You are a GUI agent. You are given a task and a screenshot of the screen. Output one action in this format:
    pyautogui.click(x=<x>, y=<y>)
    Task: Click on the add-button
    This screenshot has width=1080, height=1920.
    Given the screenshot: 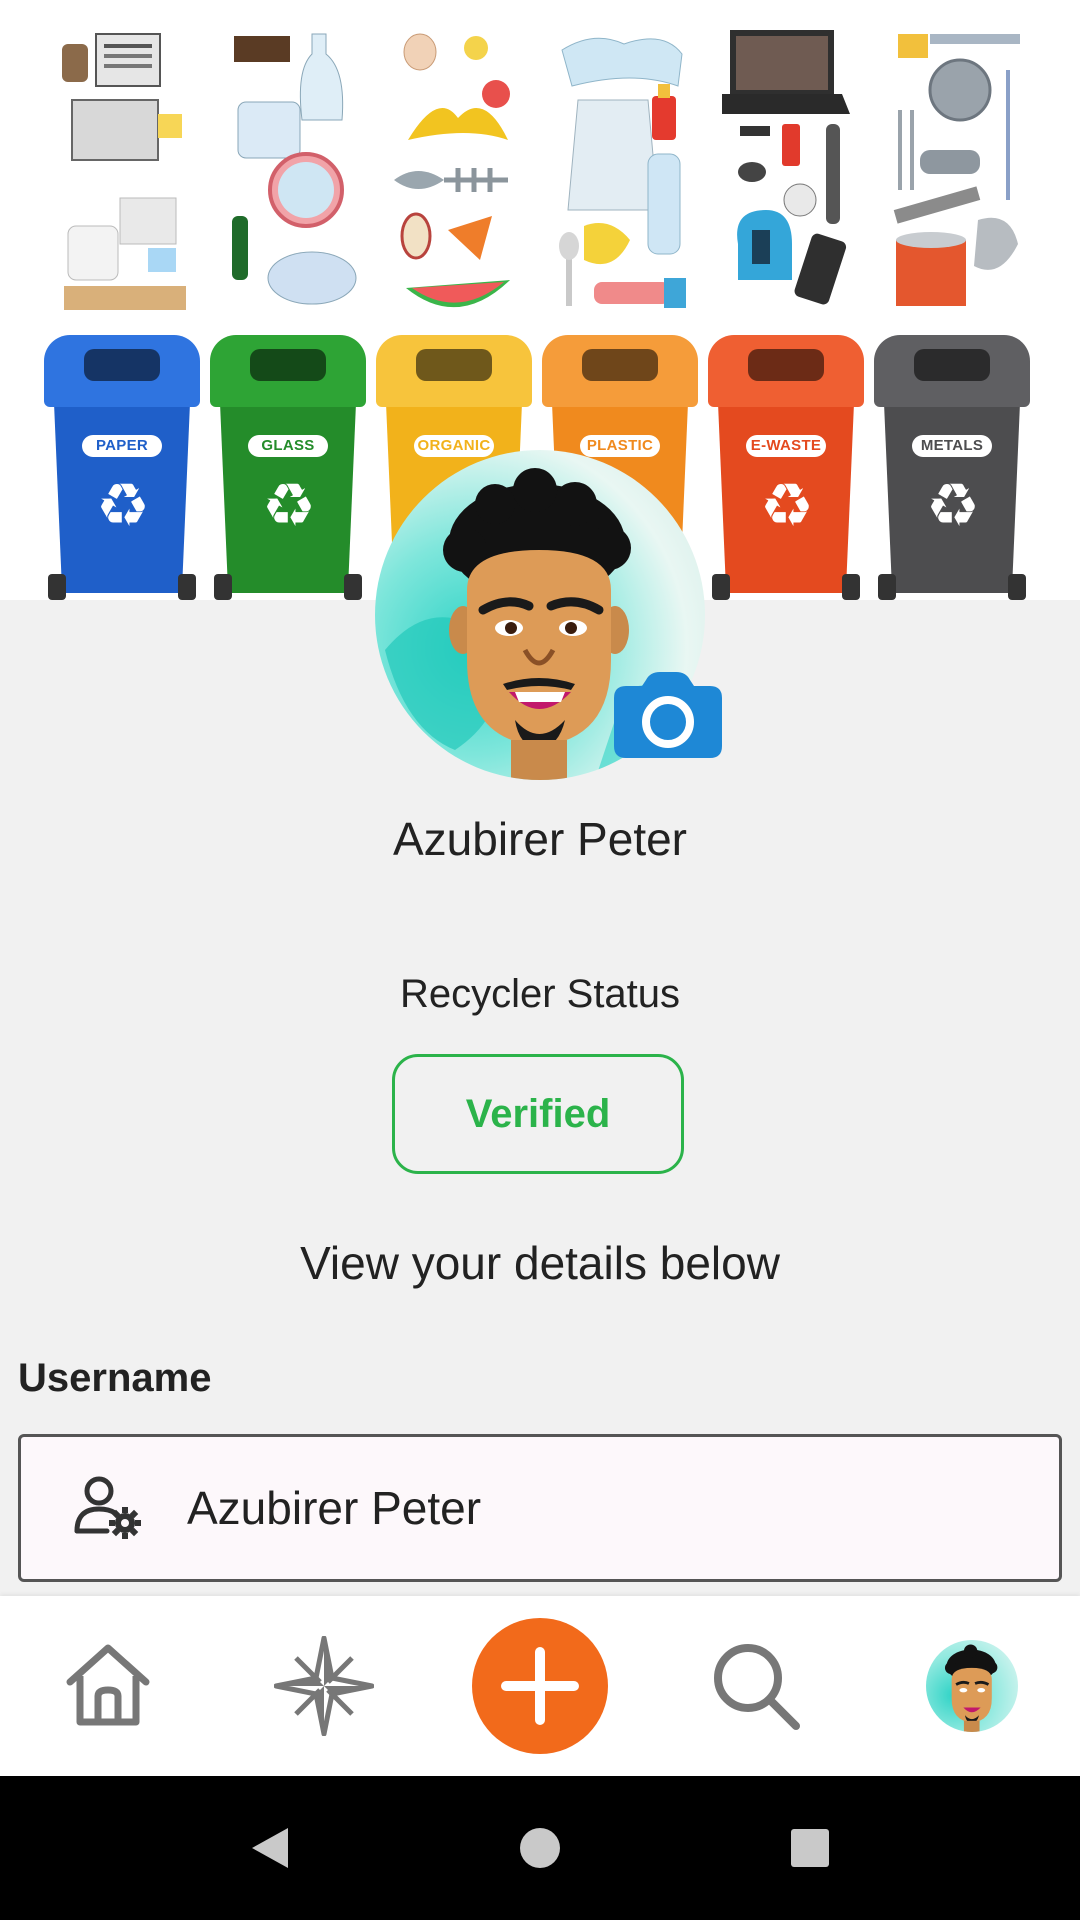 What is the action you would take?
    pyautogui.click(x=540, y=1686)
    